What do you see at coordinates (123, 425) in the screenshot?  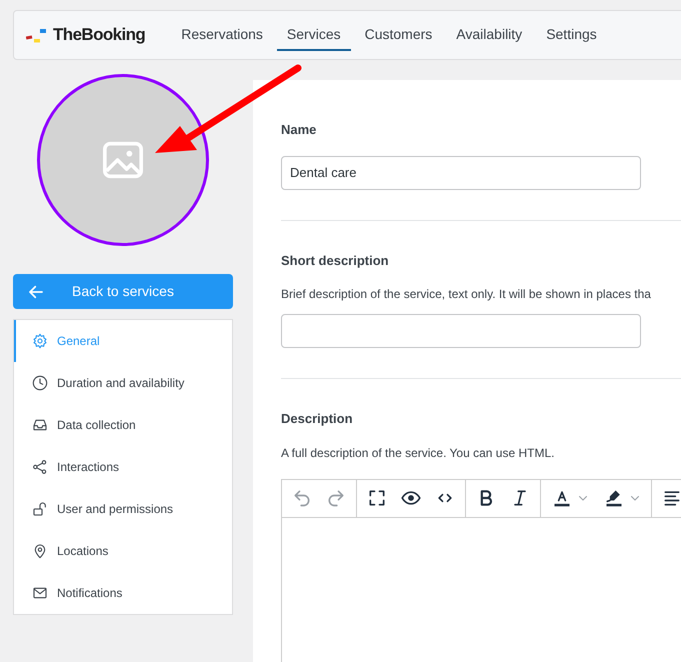 I see `menu-item: Data collection` at bounding box center [123, 425].